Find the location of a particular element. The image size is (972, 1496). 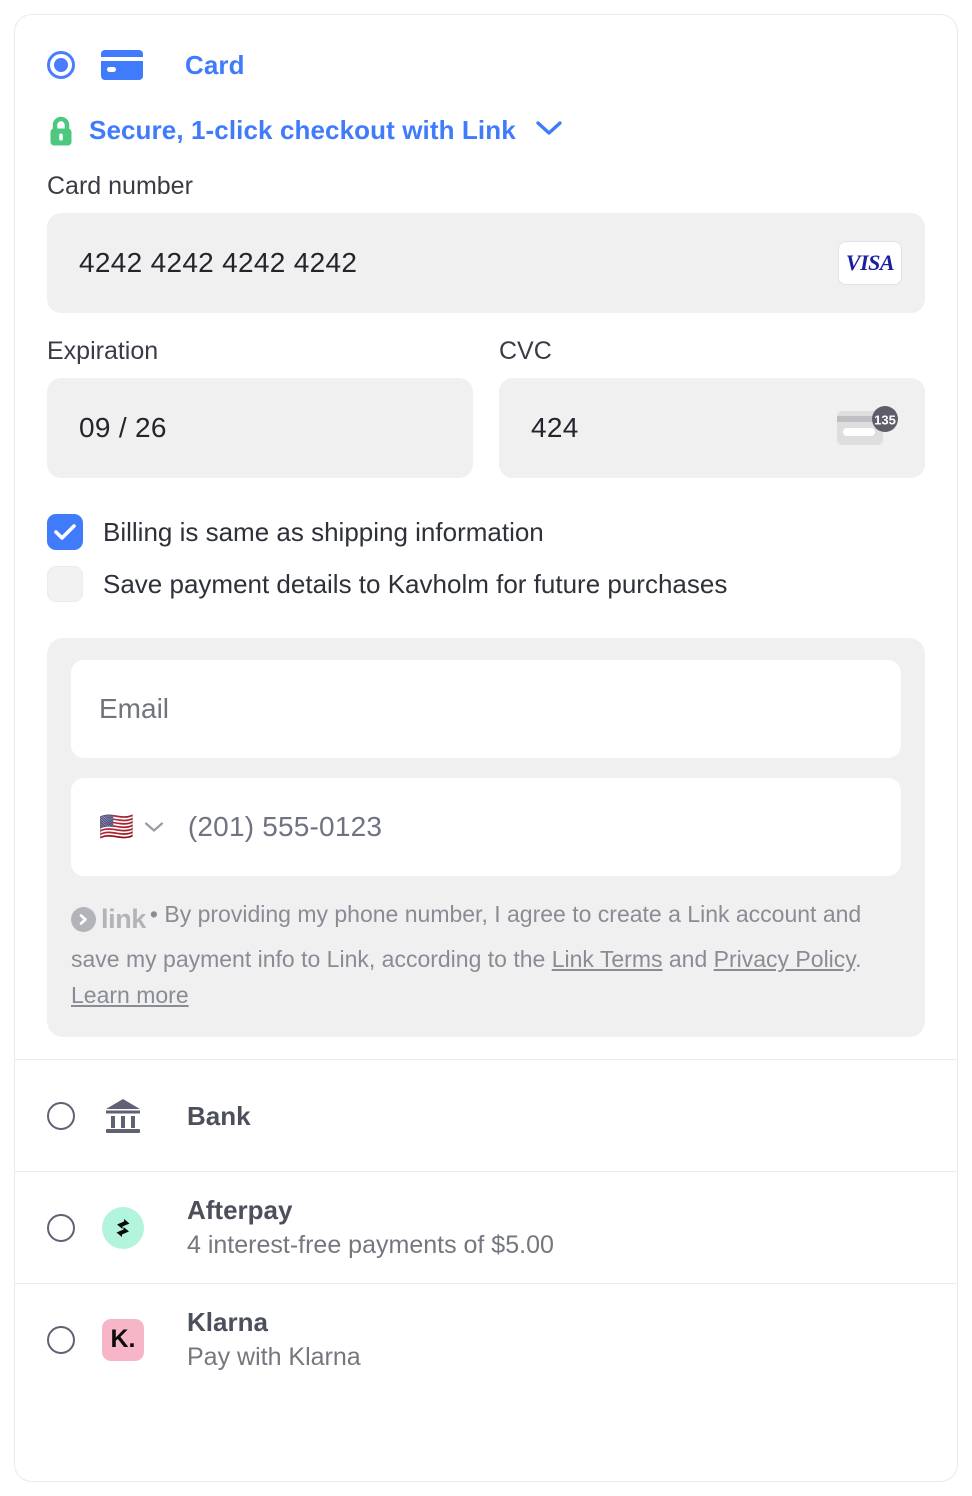

link-terms-link: Link Terms is located at coordinates (607, 959).